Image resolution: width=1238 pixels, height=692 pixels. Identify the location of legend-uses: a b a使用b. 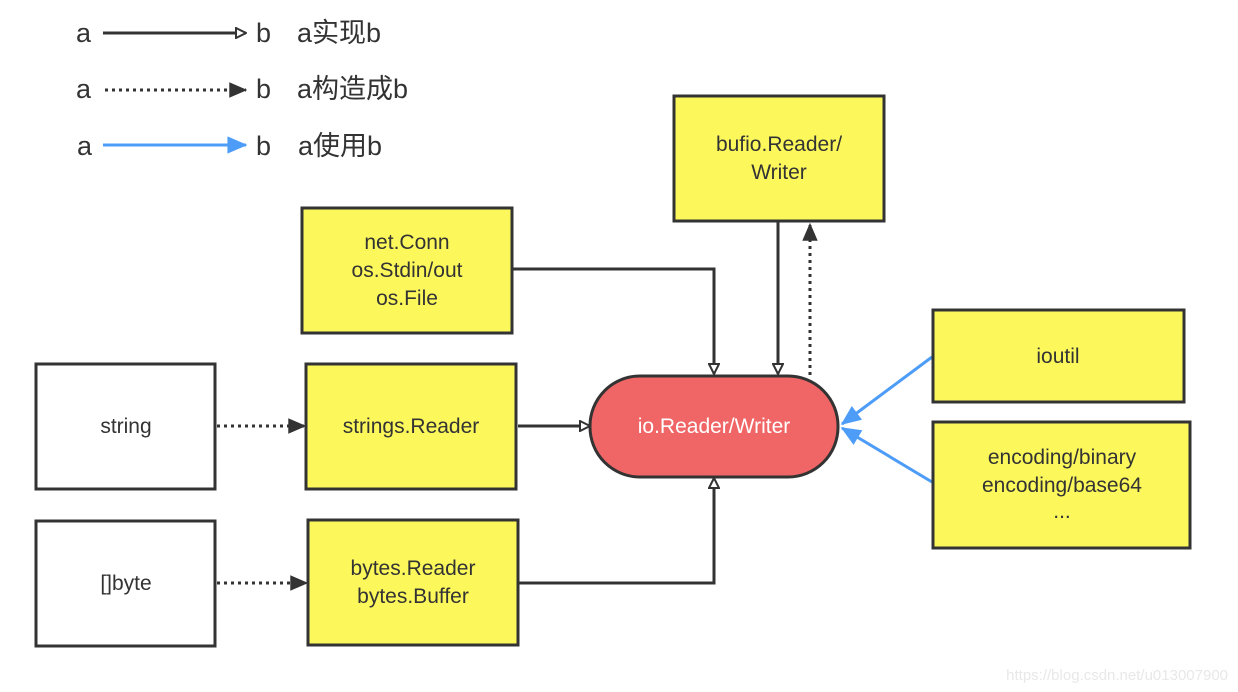
(229, 146).